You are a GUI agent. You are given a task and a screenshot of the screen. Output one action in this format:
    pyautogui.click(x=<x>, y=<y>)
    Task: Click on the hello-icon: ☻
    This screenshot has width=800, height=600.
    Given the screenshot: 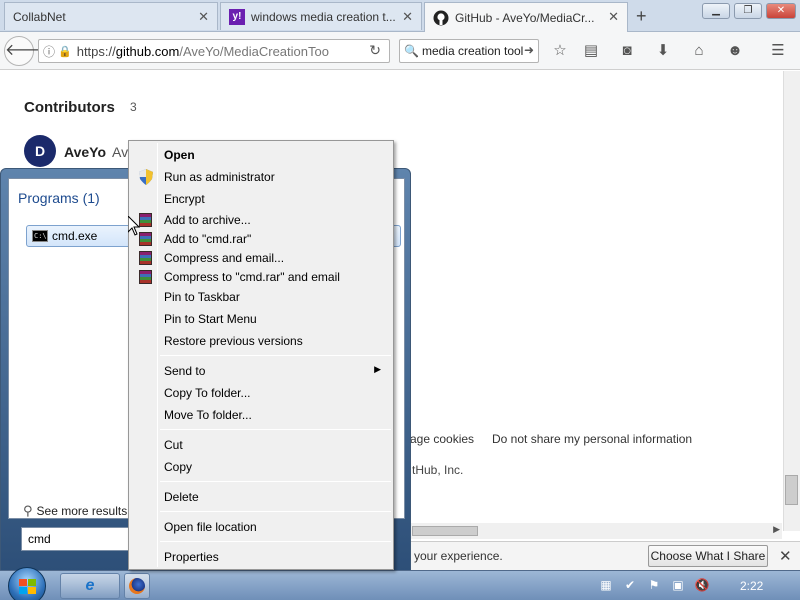 What is the action you would take?
    pyautogui.click(x=735, y=51)
    